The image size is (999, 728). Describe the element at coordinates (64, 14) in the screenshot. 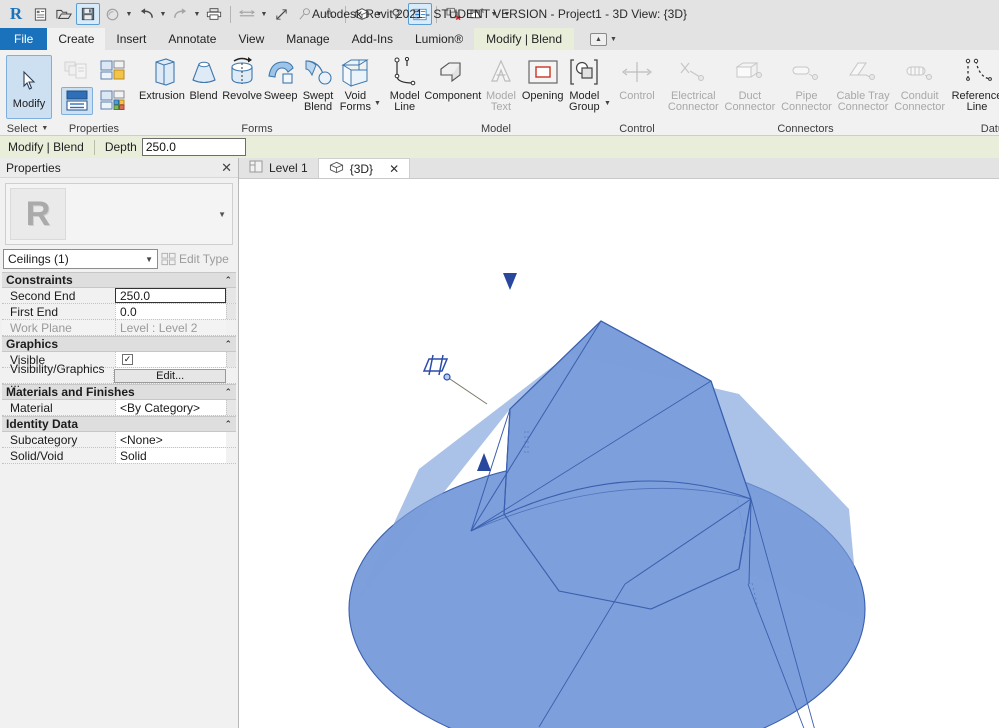

I see `open-folder-icon` at that location.